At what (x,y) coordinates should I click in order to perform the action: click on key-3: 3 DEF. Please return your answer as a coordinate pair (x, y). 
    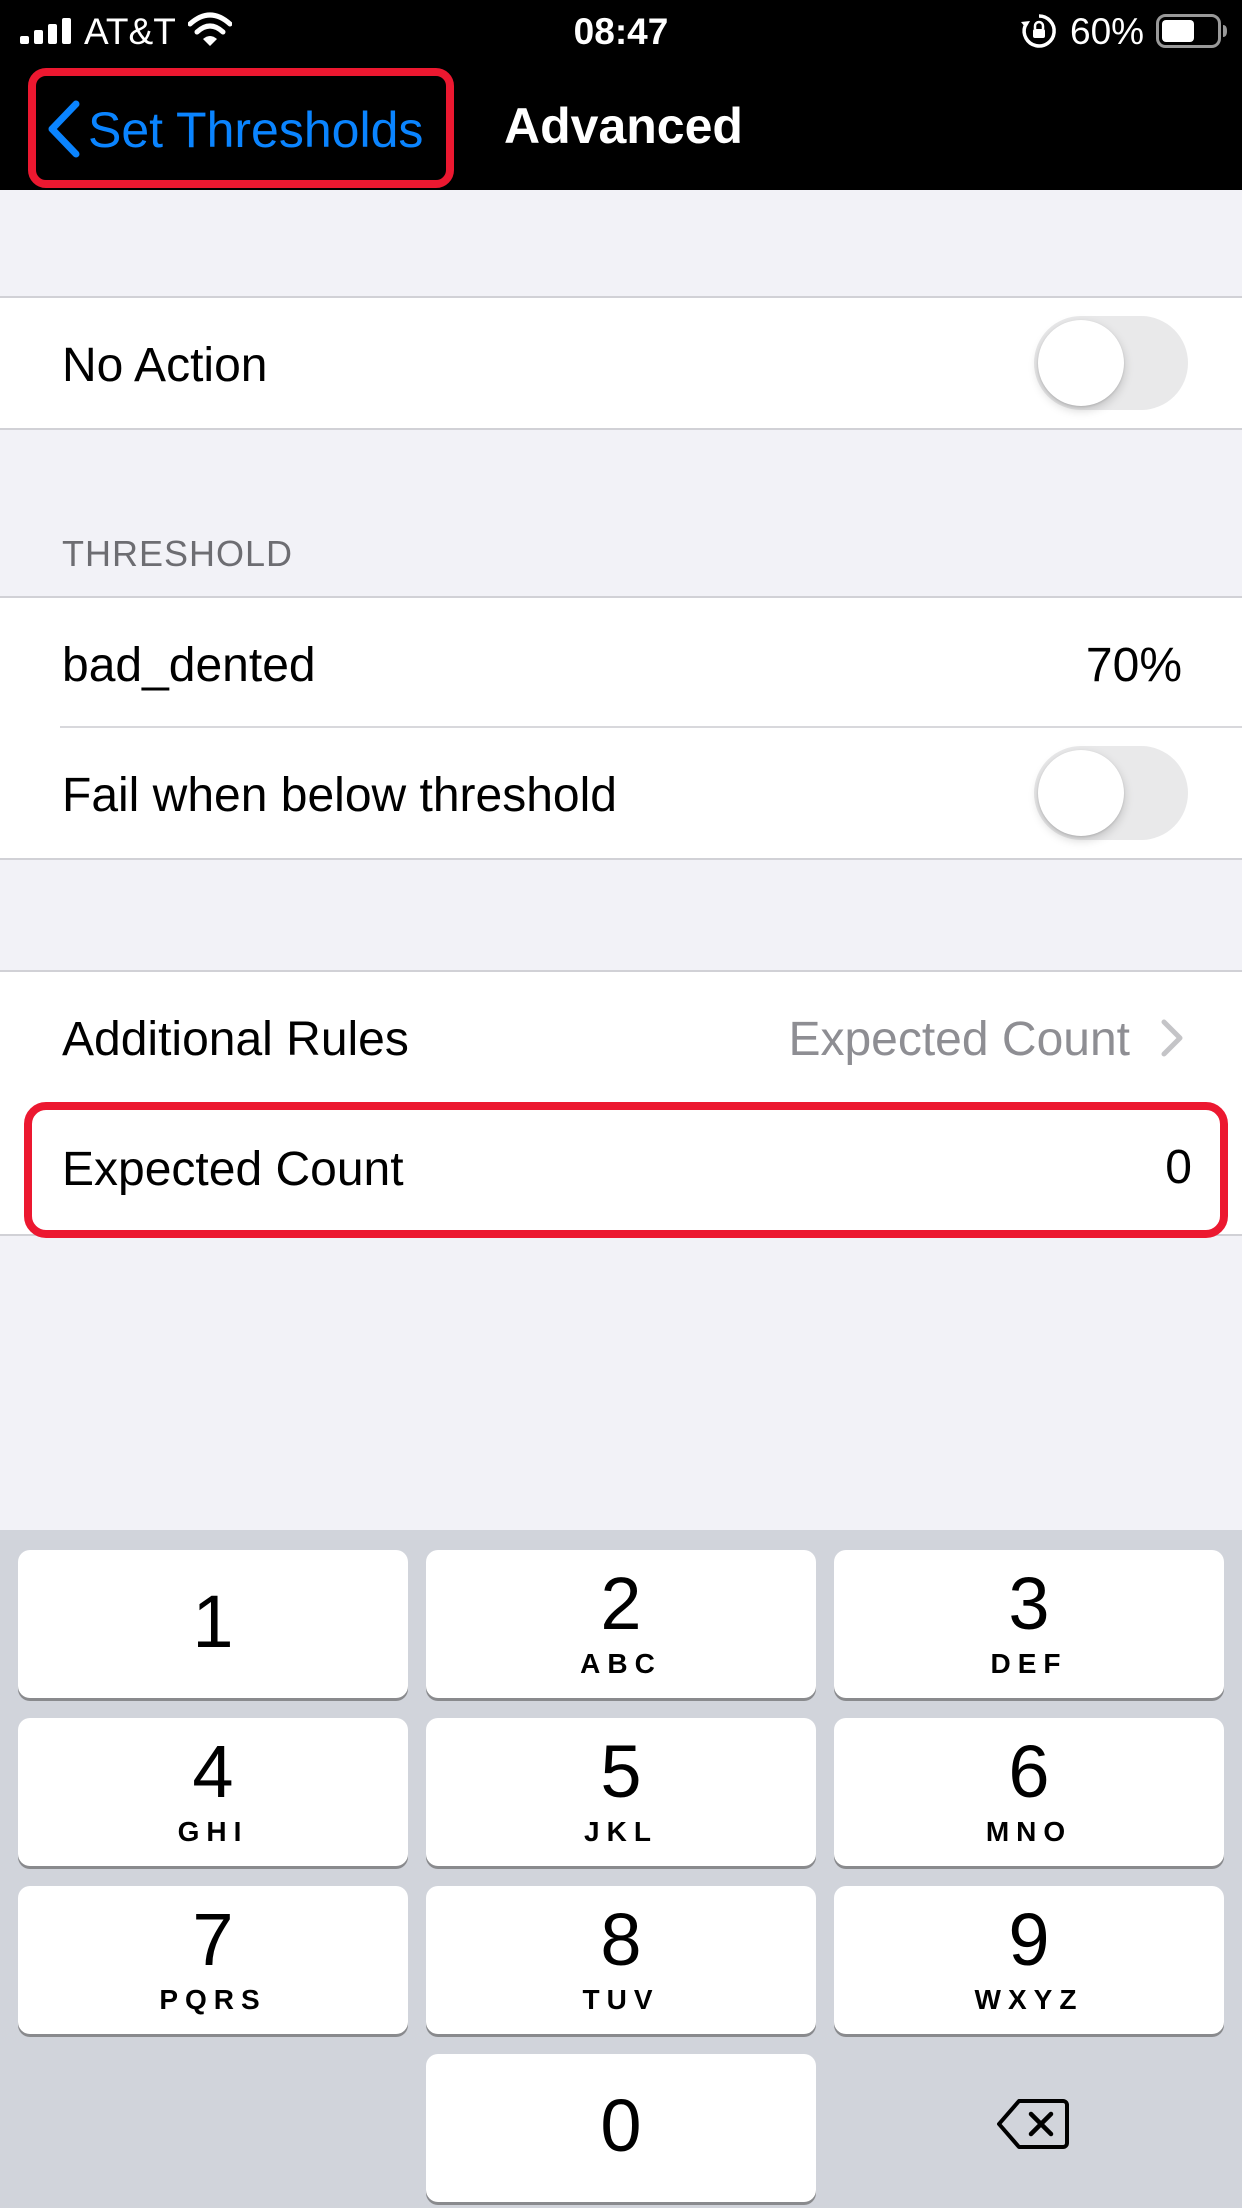
    Looking at the image, I should click on (1029, 1624).